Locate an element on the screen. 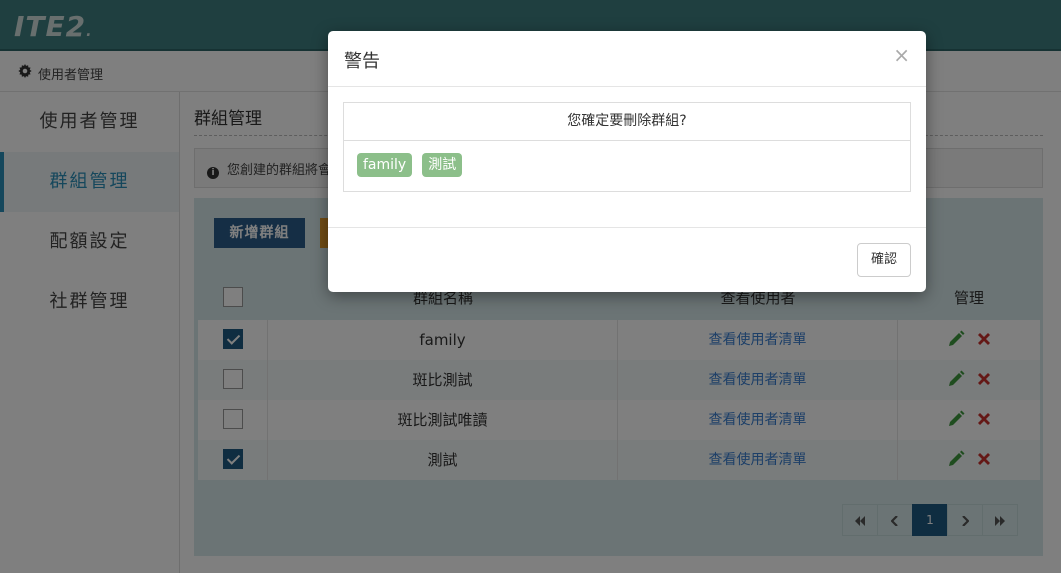  confirm-button: 確認 is located at coordinates (884, 260).